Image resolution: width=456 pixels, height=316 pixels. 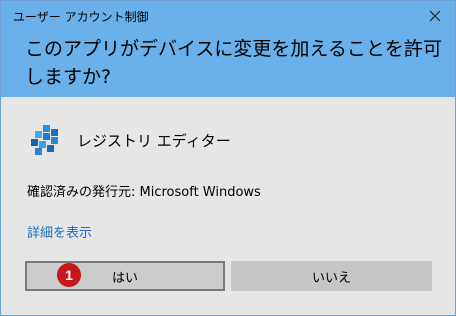 What do you see at coordinates (144, 192) in the screenshot?
I see `publisher-info: 確認済みの発行元: Microsoft Windows` at bounding box center [144, 192].